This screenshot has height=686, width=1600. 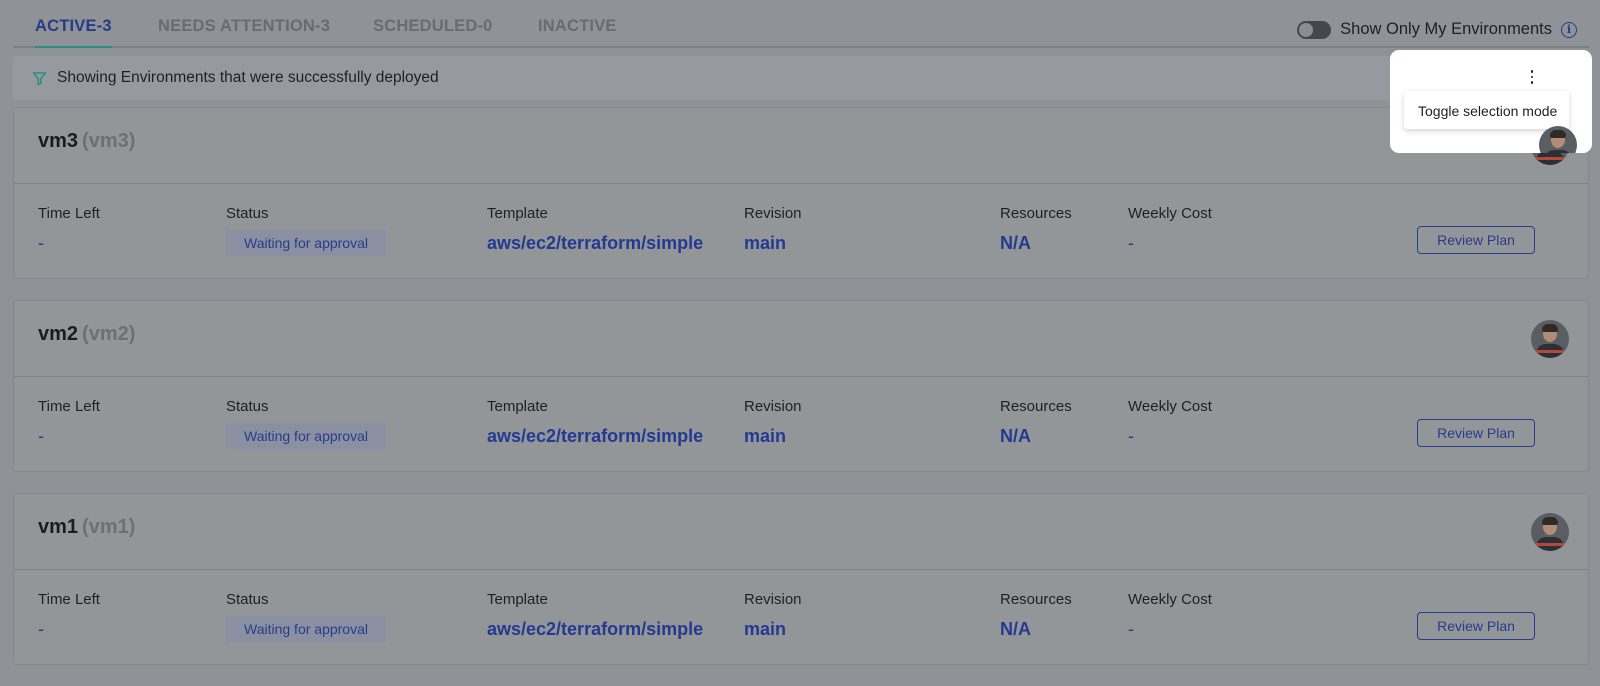 I want to click on toggle-selection-mode-item: Toggle selection mode, so click(x=1487, y=111).